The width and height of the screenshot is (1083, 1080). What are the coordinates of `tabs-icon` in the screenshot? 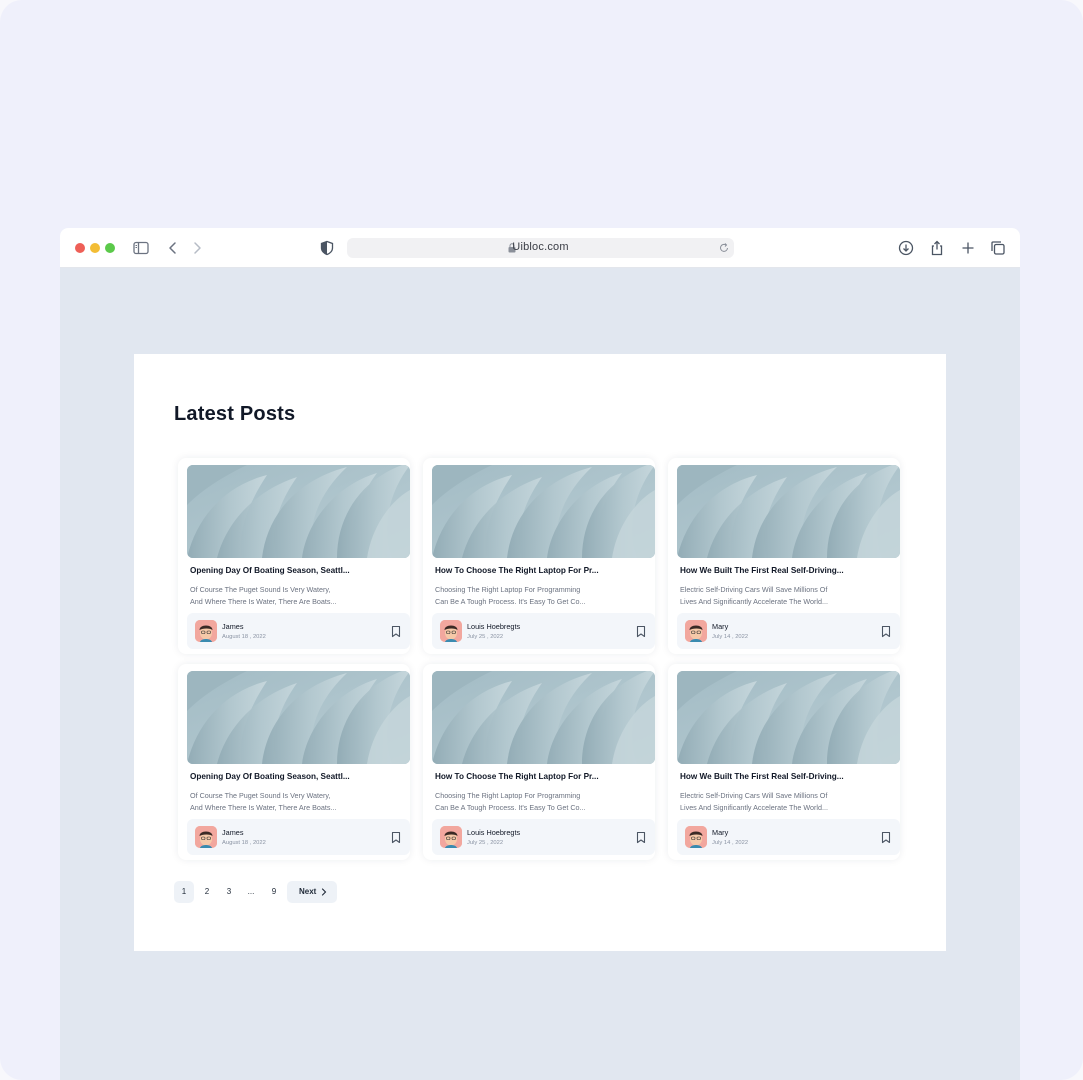 It's located at (998, 248).